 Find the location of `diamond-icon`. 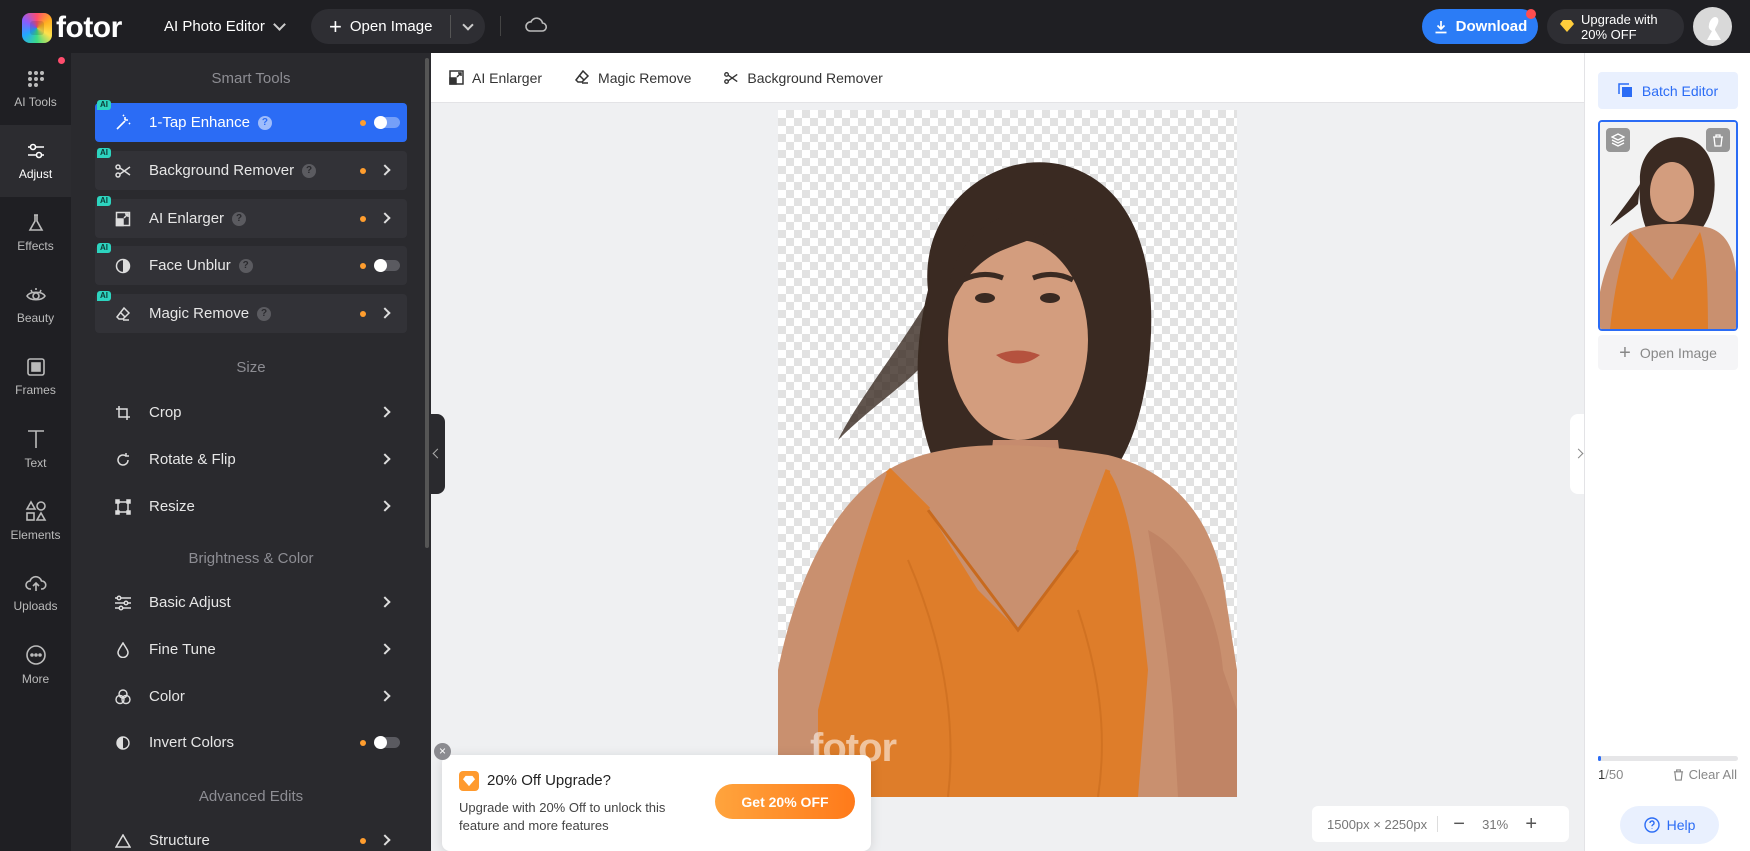

diamond-icon is located at coordinates (1567, 26).